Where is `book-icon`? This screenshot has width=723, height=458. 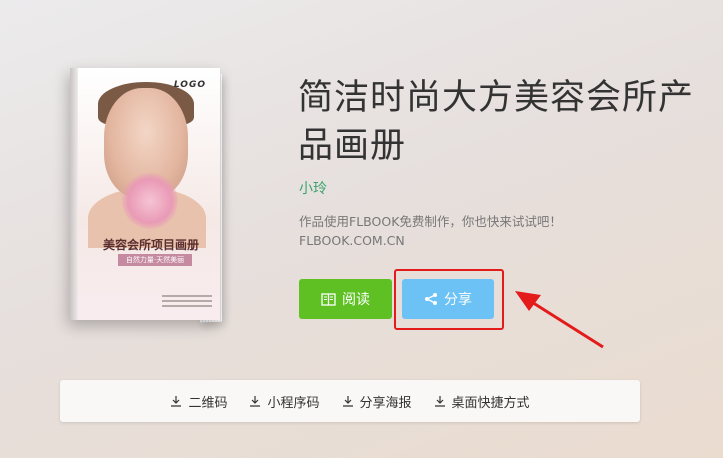
book-icon is located at coordinates (328, 299).